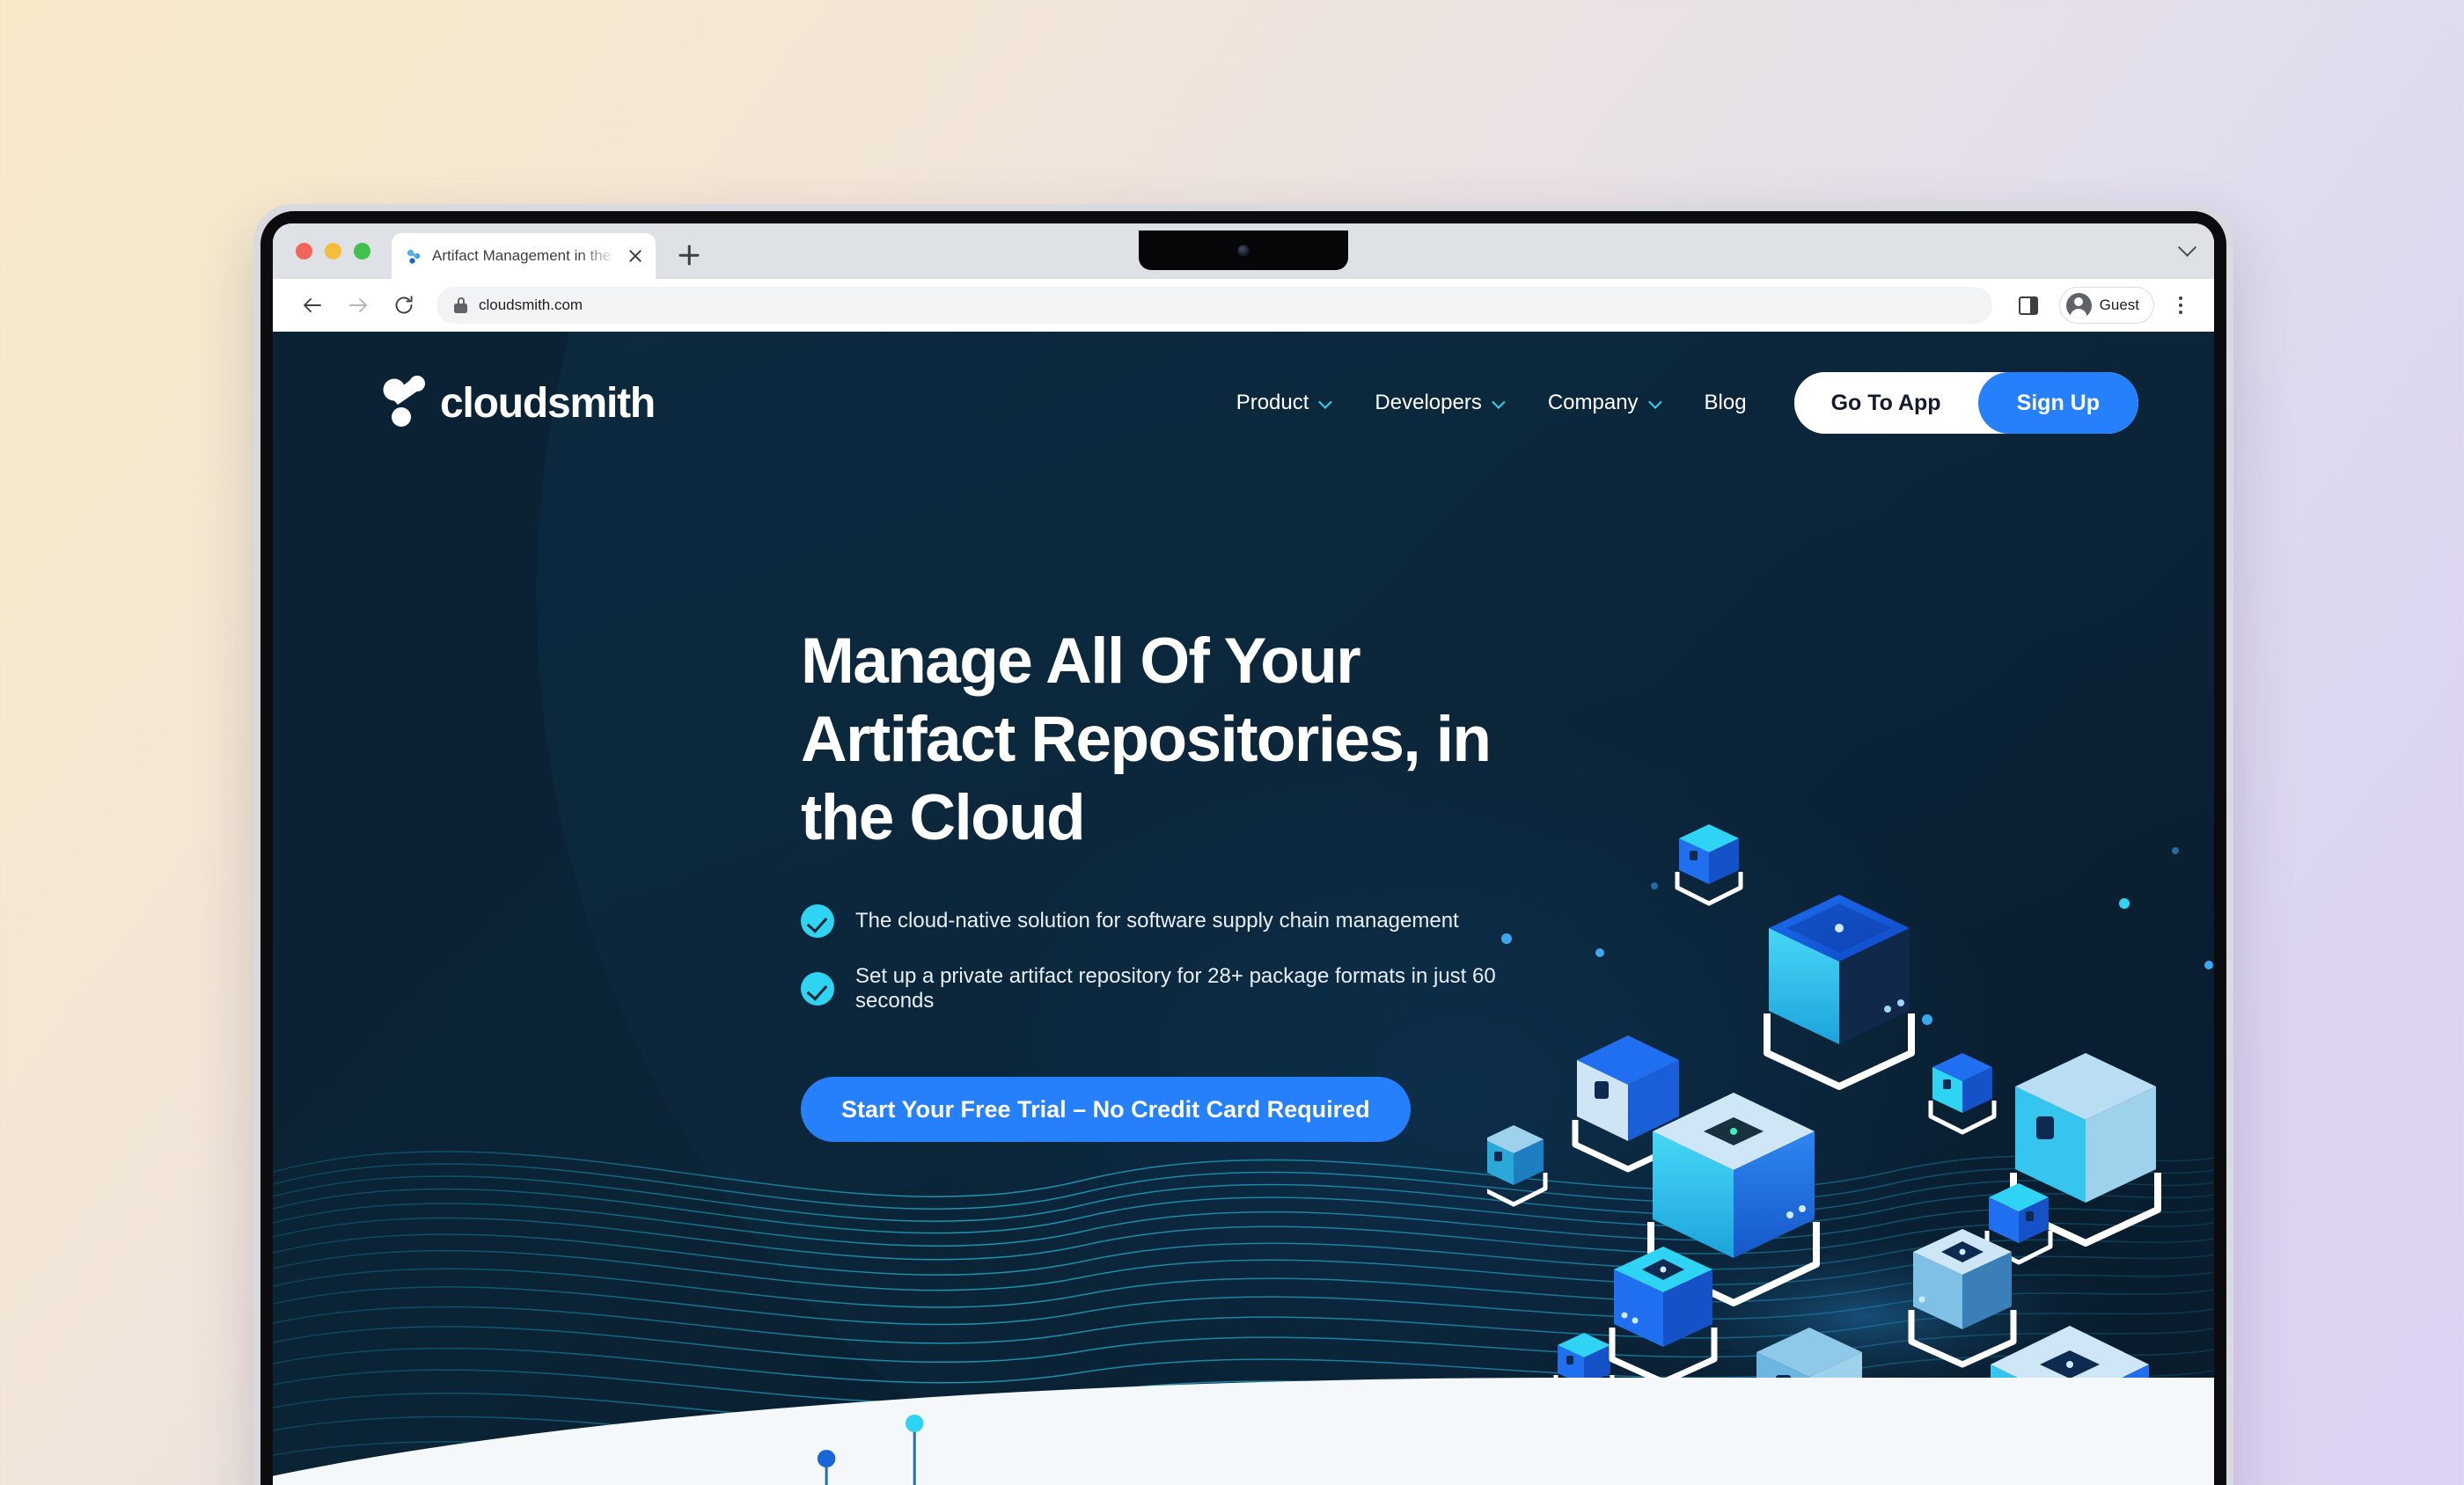 The width and height of the screenshot is (2464, 1485). What do you see at coordinates (2181, 298) in the screenshot?
I see `three-dot-menu-icon` at bounding box center [2181, 298].